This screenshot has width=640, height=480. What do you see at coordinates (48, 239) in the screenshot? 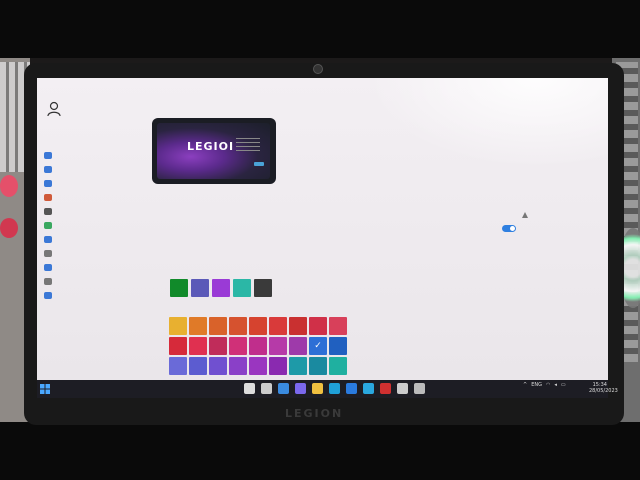
I see `time-language-icon` at bounding box center [48, 239].